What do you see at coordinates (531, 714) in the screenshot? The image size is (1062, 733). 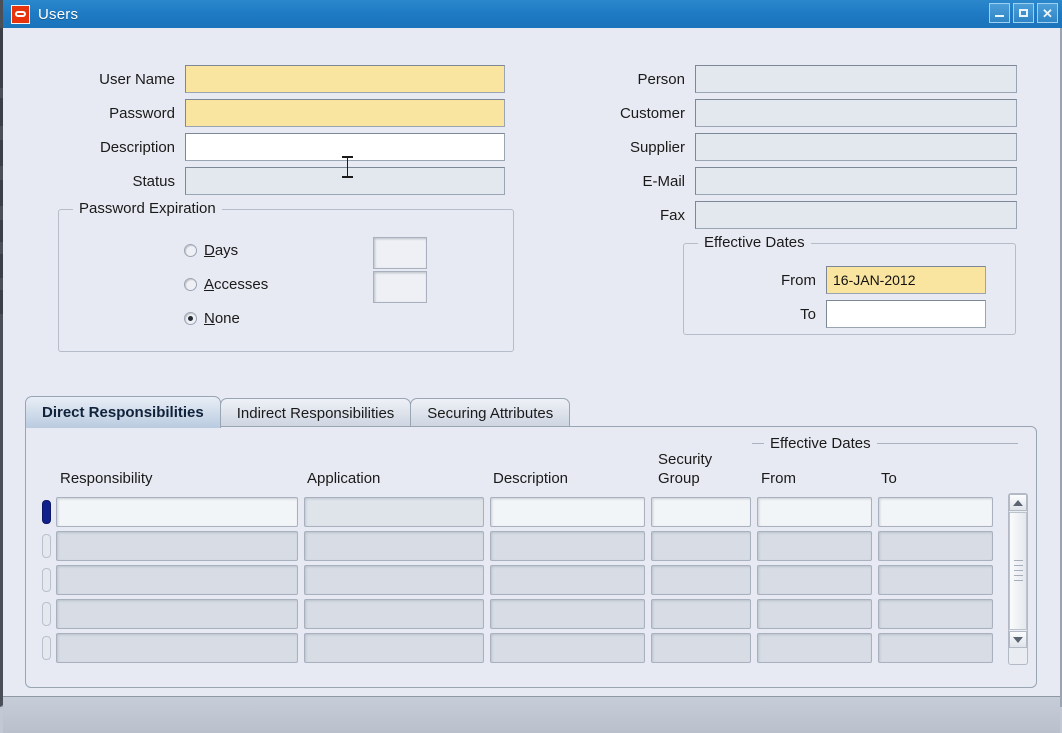 I see `bottom-chrome` at bounding box center [531, 714].